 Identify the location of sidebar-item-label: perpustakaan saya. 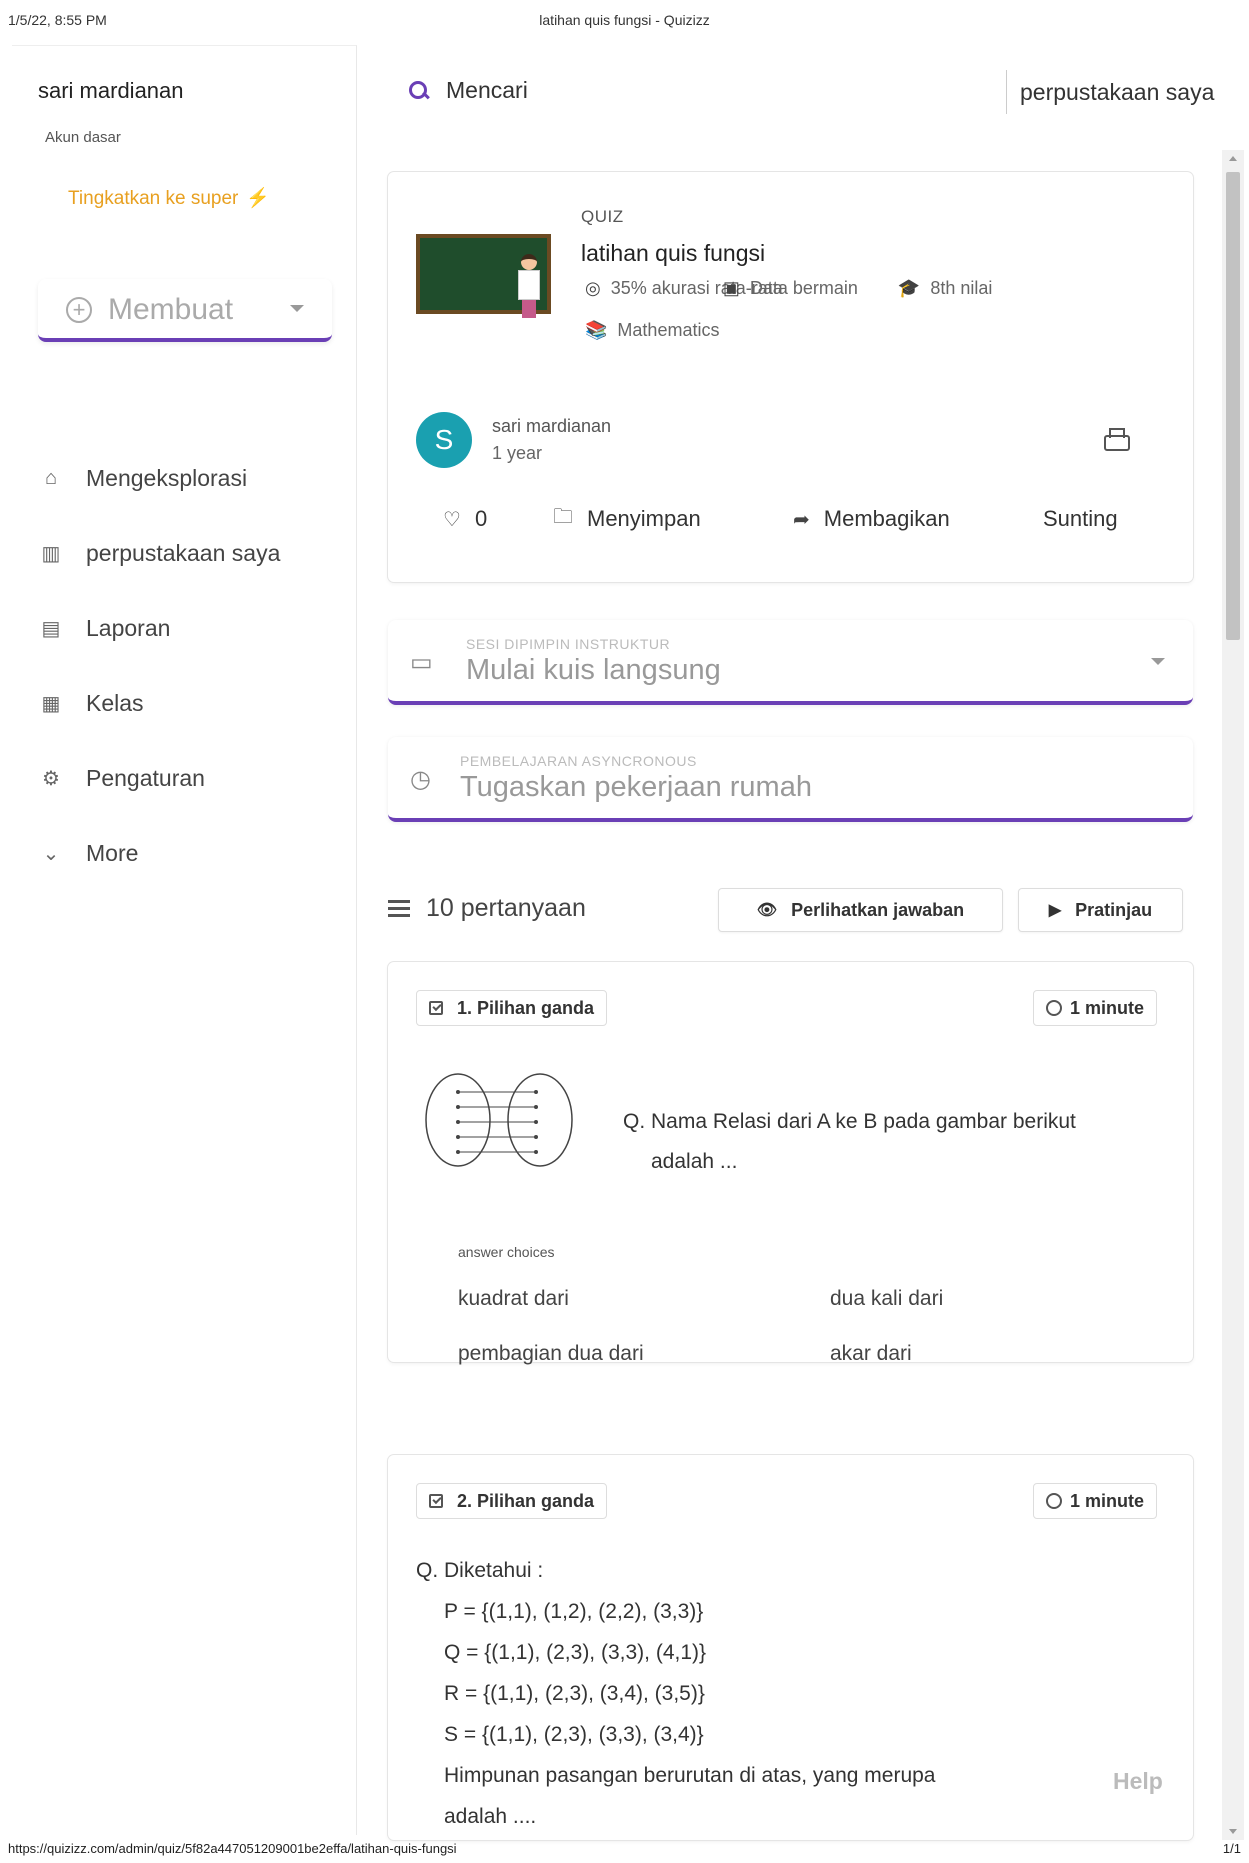
(183, 553).